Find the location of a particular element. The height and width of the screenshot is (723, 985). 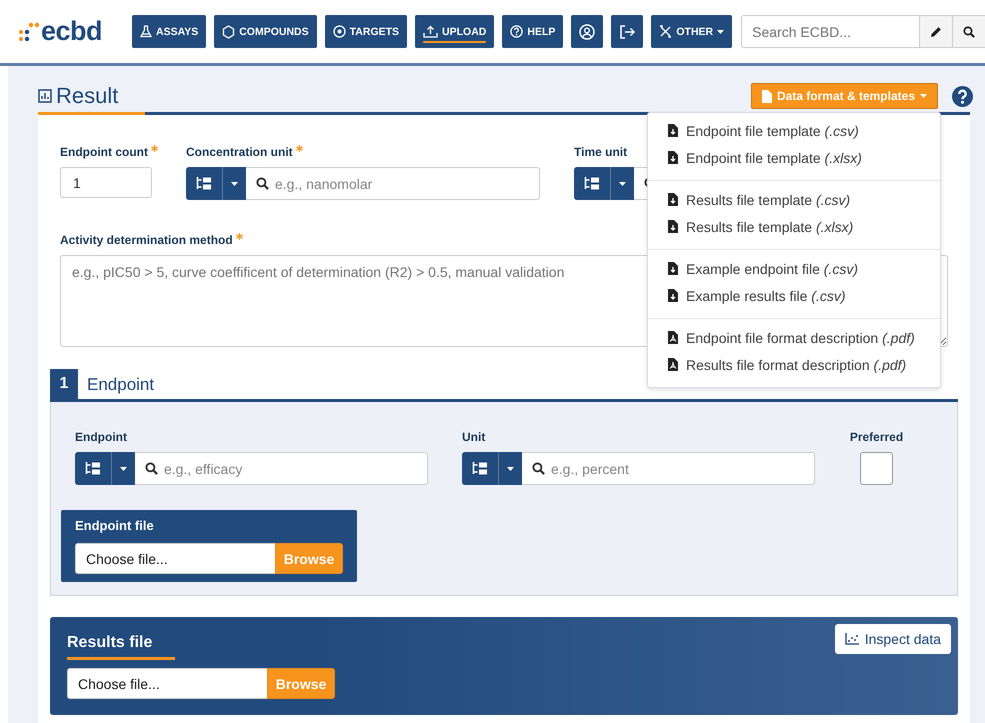

nav-button: HELP is located at coordinates (533, 31).